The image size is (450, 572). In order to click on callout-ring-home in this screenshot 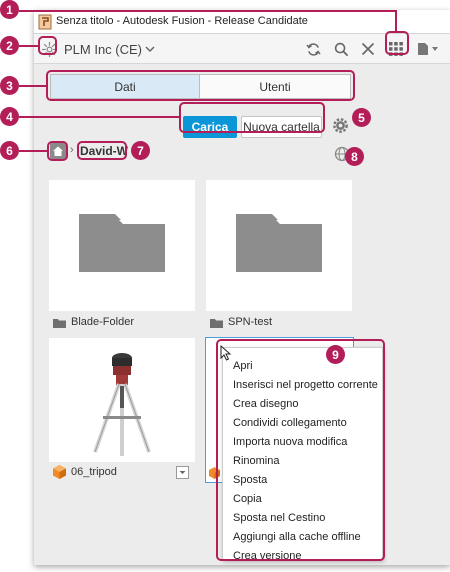, I will do `click(57, 151)`.